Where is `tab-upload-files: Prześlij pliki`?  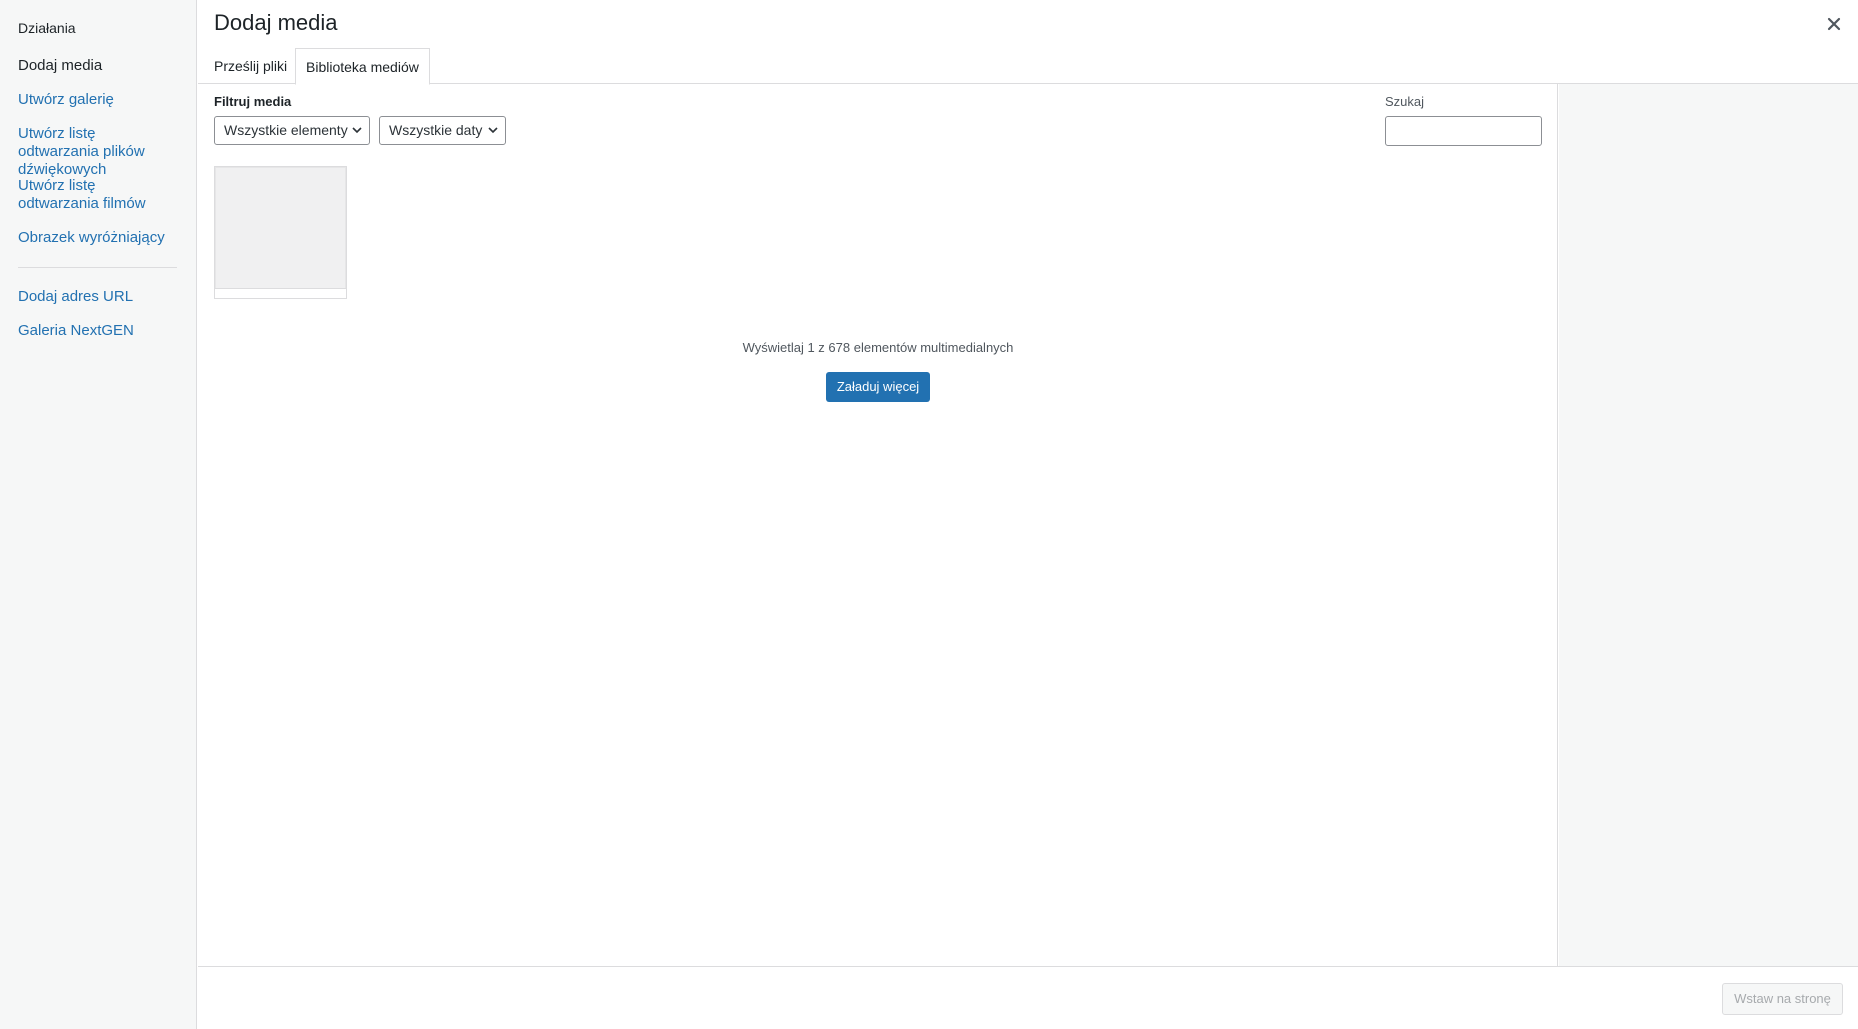
tab-upload-files: Prześlij pliki is located at coordinates (250, 66).